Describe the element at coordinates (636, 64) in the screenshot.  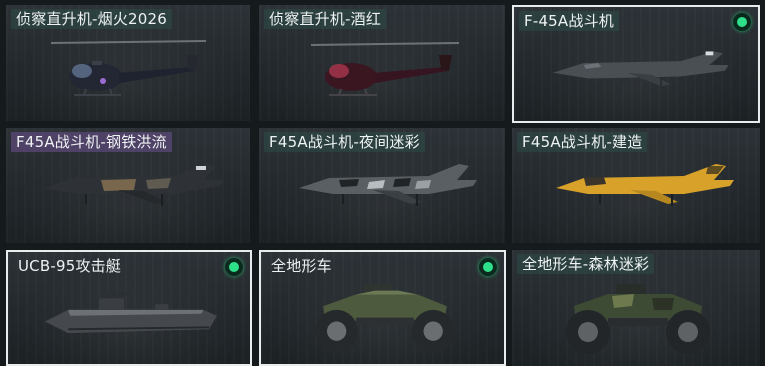
I see `vehicle-card-f45a: F-45A战斗机` at that location.